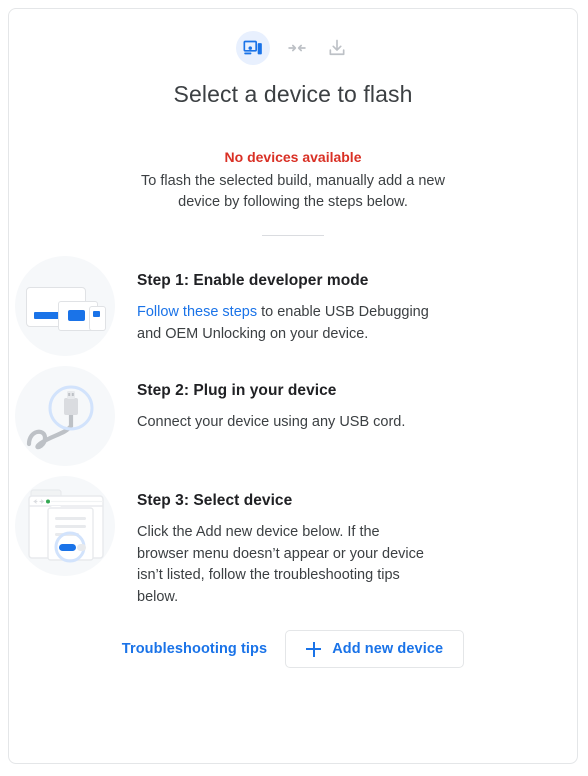 The width and height of the screenshot is (588, 776). Describe the element at coordinates (194, 649) in the screenshot. I see `troubleshooting-tips-link: Troubleshooting tips` at that location.